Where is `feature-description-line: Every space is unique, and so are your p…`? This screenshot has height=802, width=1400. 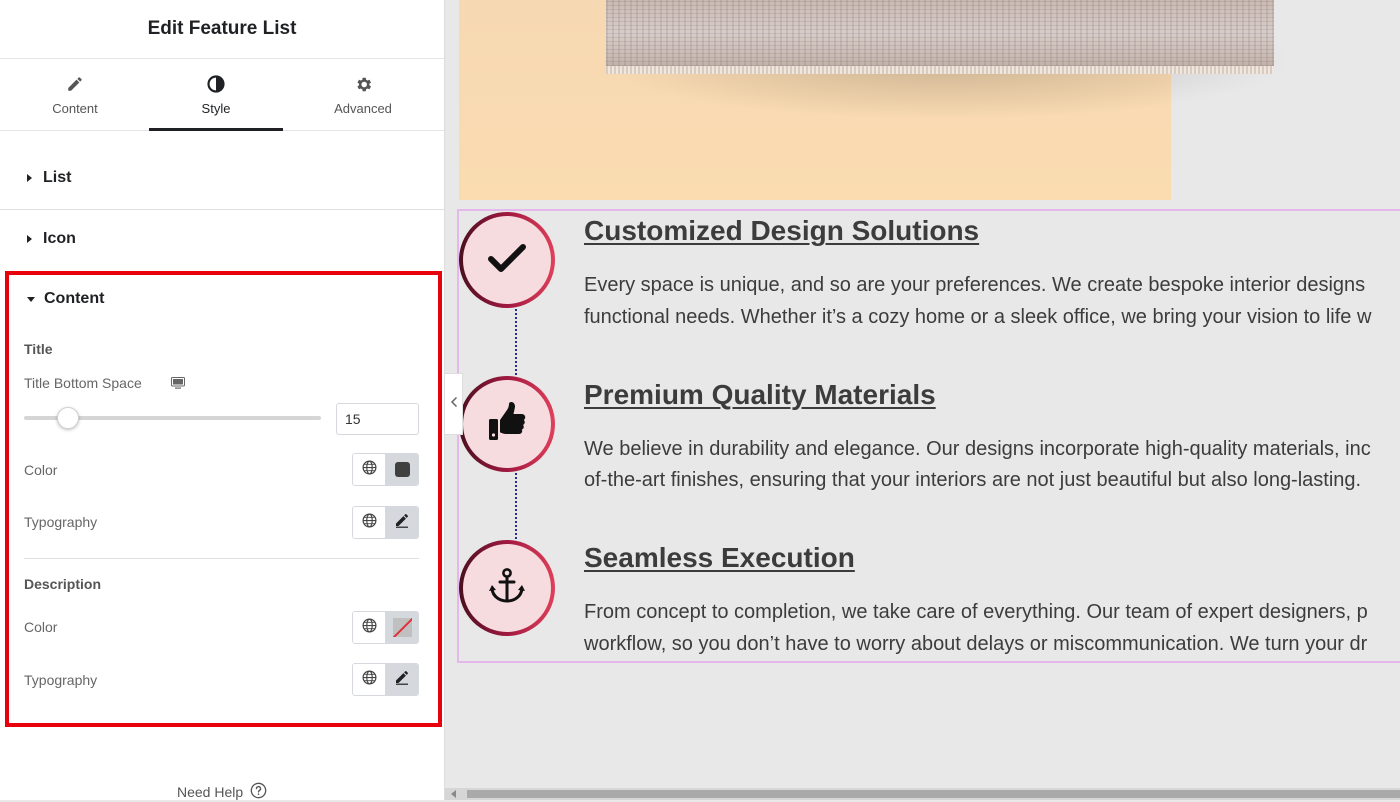
feature-description-line: Every space is unique, and so are your p… is located at coordinates (975, 285).